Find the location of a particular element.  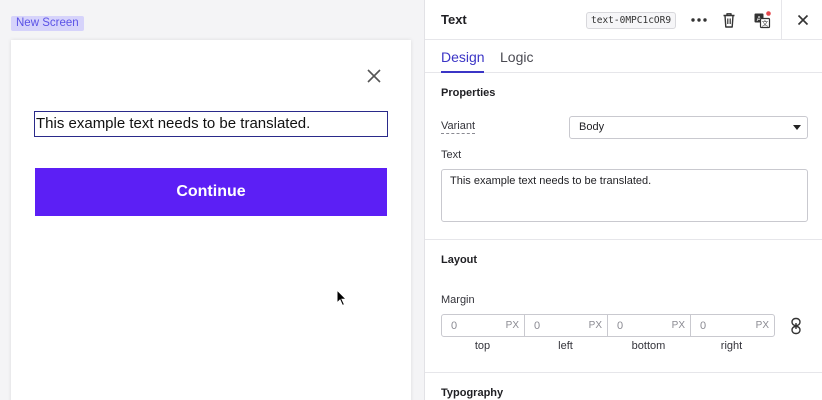

margin-right-value: 0 is located at coordinates (703, 326).